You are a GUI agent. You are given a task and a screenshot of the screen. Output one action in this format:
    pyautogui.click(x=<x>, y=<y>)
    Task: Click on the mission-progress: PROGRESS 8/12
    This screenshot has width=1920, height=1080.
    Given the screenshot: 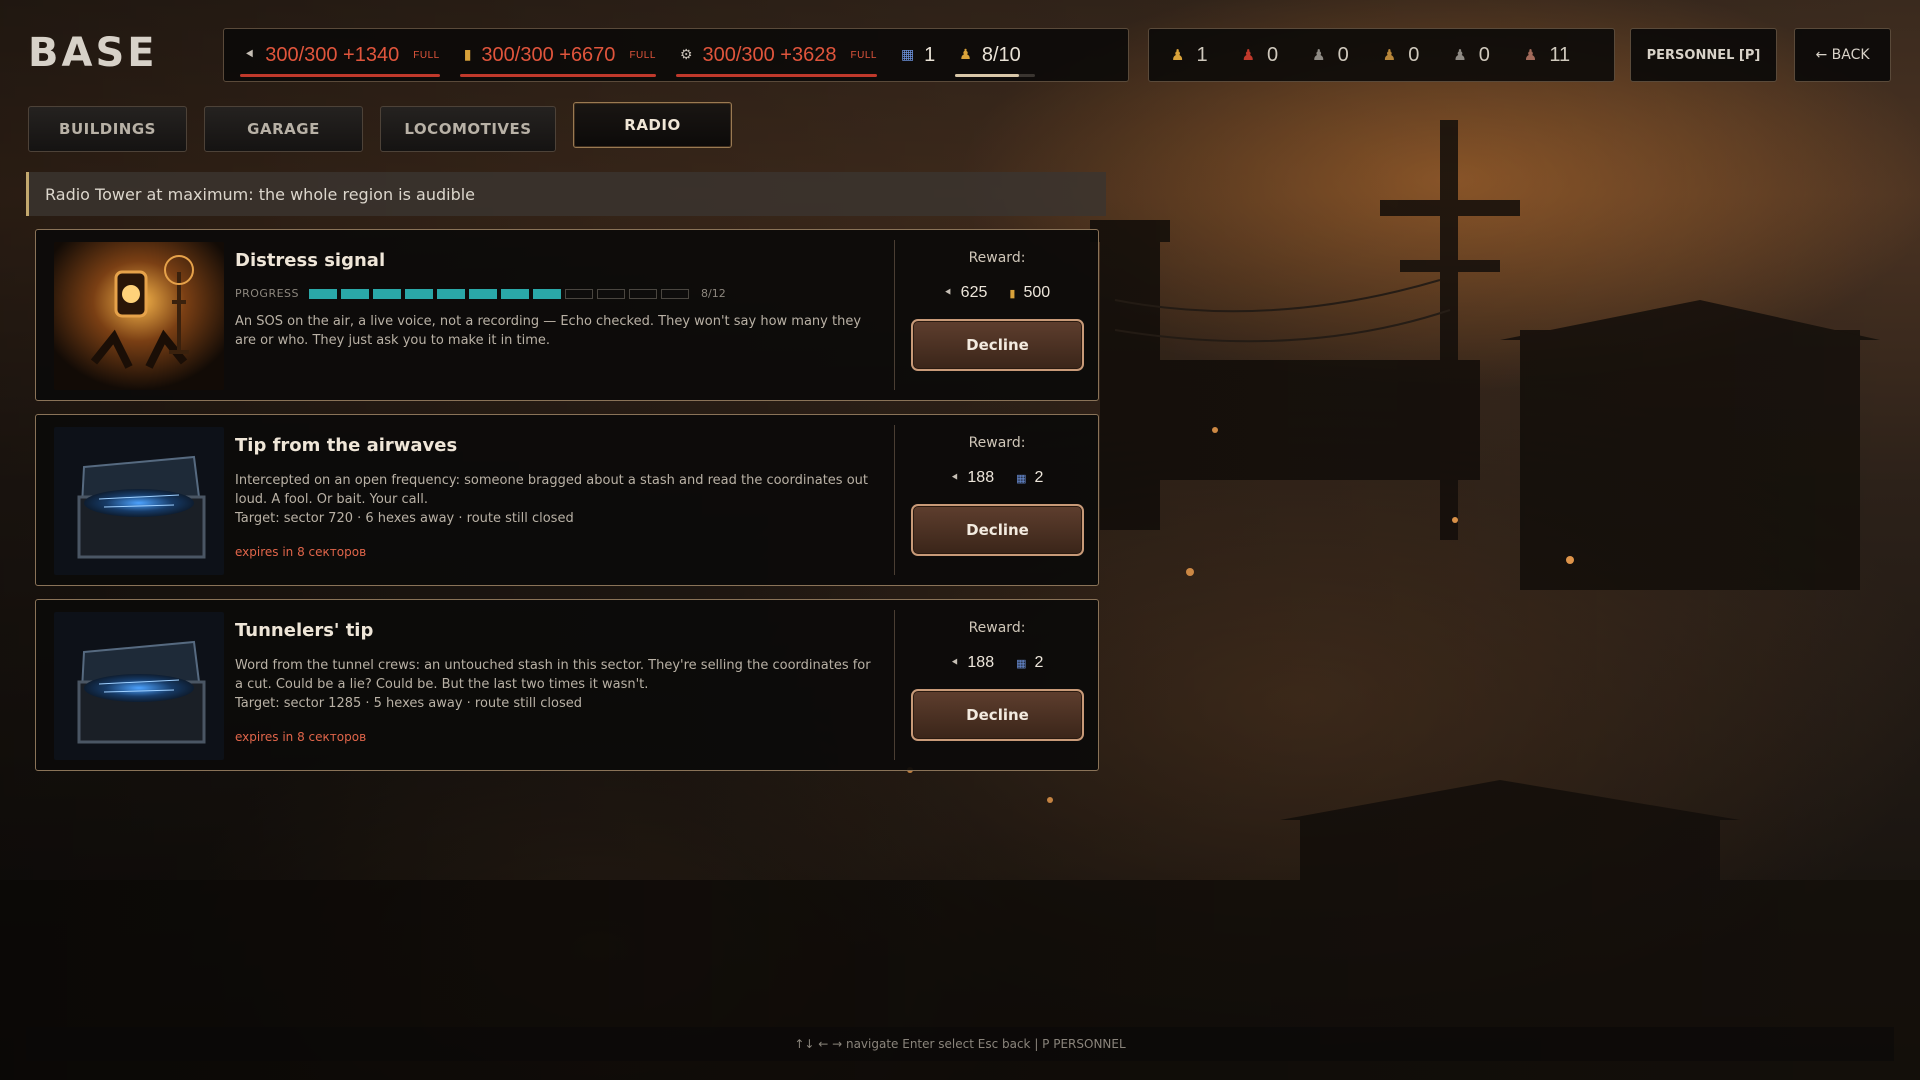 What is the action you would take?
    pyautogui.click(x=480, y=293)
    